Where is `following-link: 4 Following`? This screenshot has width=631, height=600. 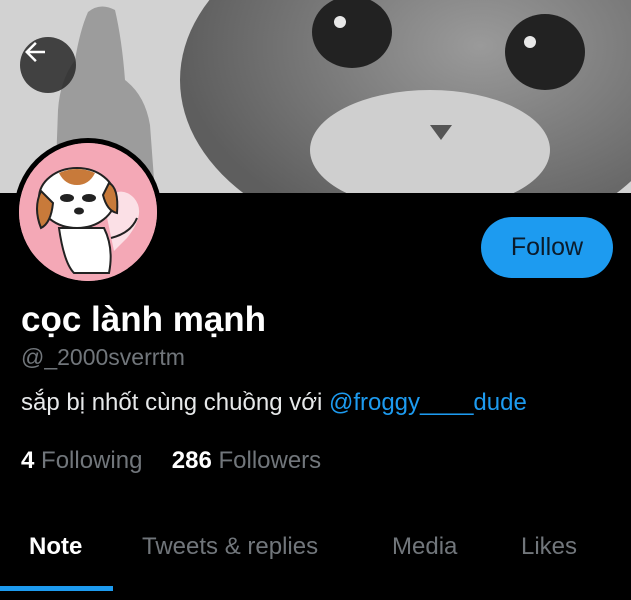 following-link: 4 Following is located at coordinates (85, 460).